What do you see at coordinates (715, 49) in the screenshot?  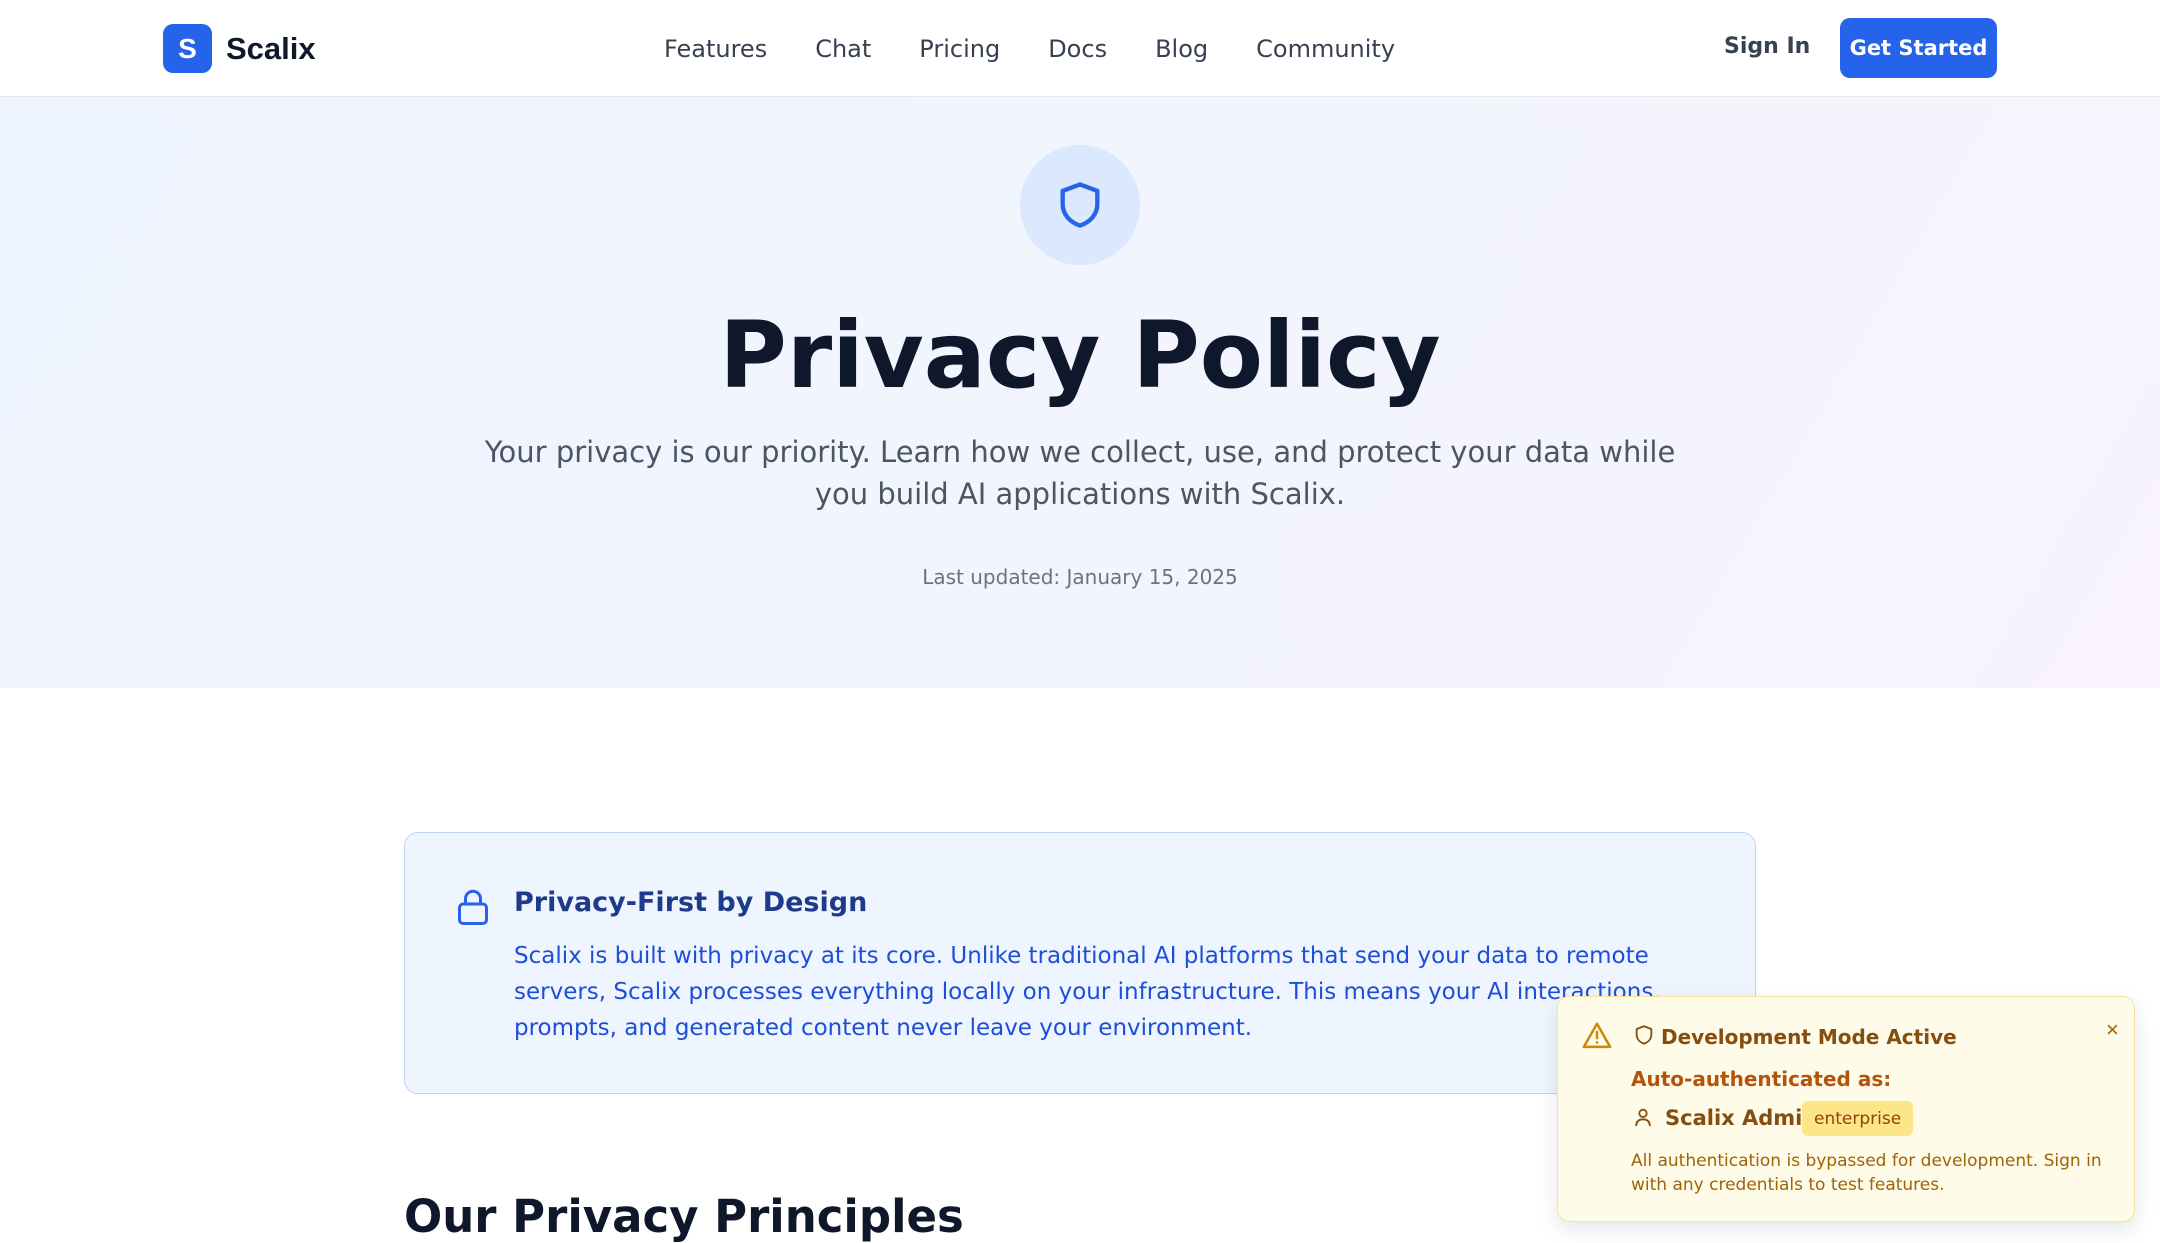 I see `nav-link-features: Features` at bounding box center [715, 49].